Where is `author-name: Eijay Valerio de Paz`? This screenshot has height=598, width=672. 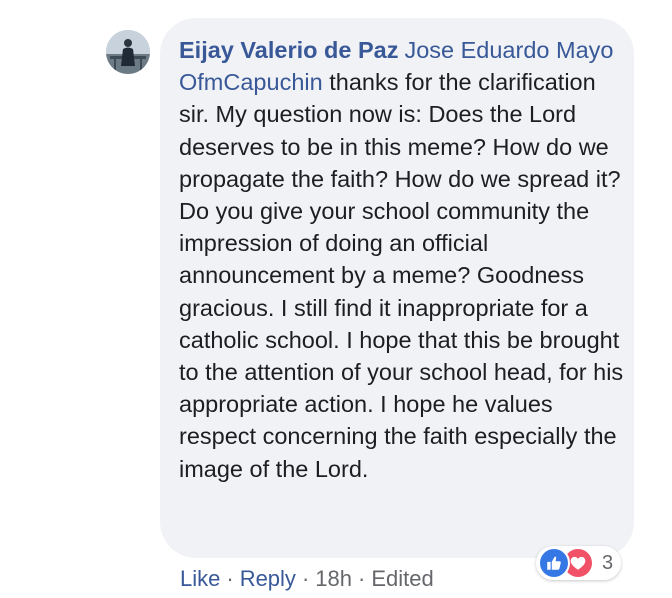
author-name: Eijay Valerio de Paz is located at coordinates (288, 50).